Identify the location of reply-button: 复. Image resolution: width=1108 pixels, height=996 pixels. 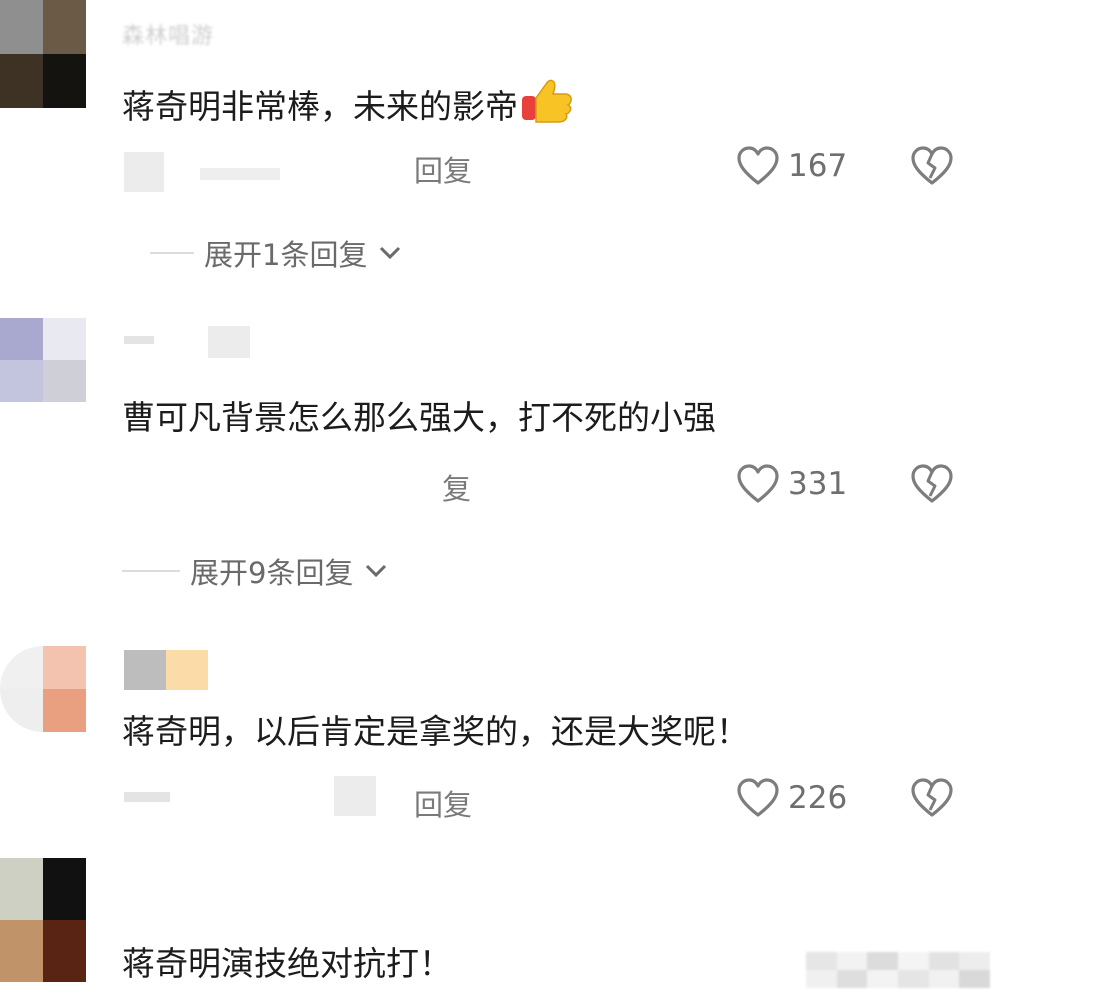
(456, 487).